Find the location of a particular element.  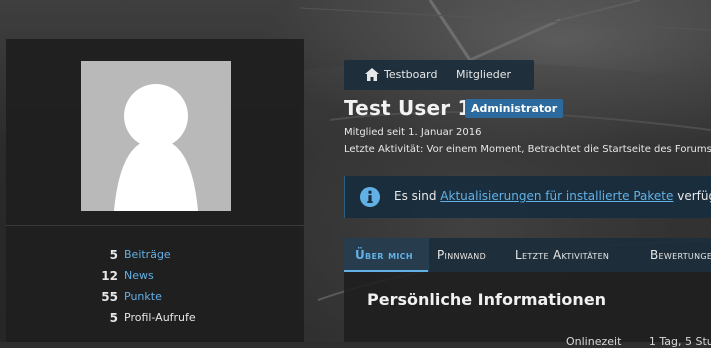

member-since: Mitglied seit 1. Januar 2016 is located at coordinates (413, 132).